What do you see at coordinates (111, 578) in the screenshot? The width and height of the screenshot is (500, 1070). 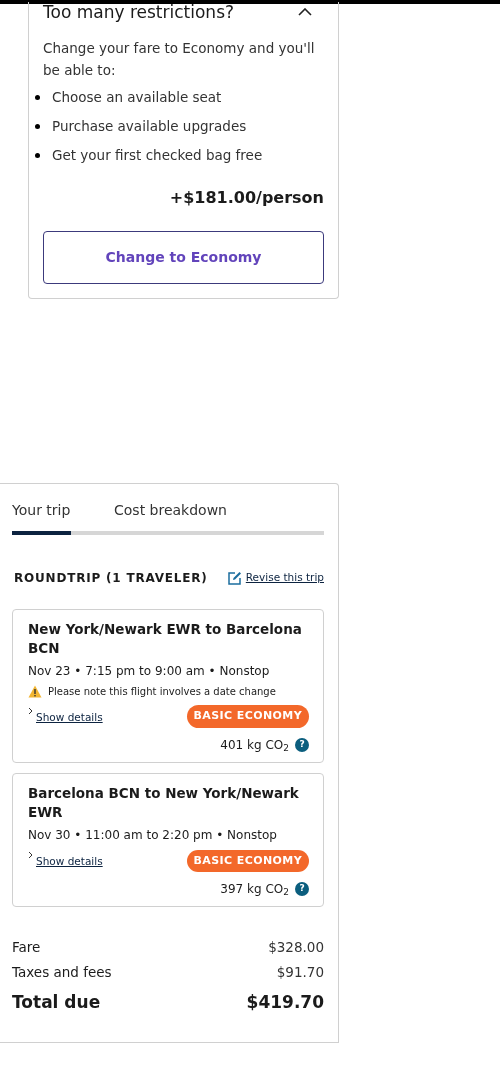 I see `section-heading: ROUNDTRIP (1 TRAVELER)` at bounding box center [111, 578].